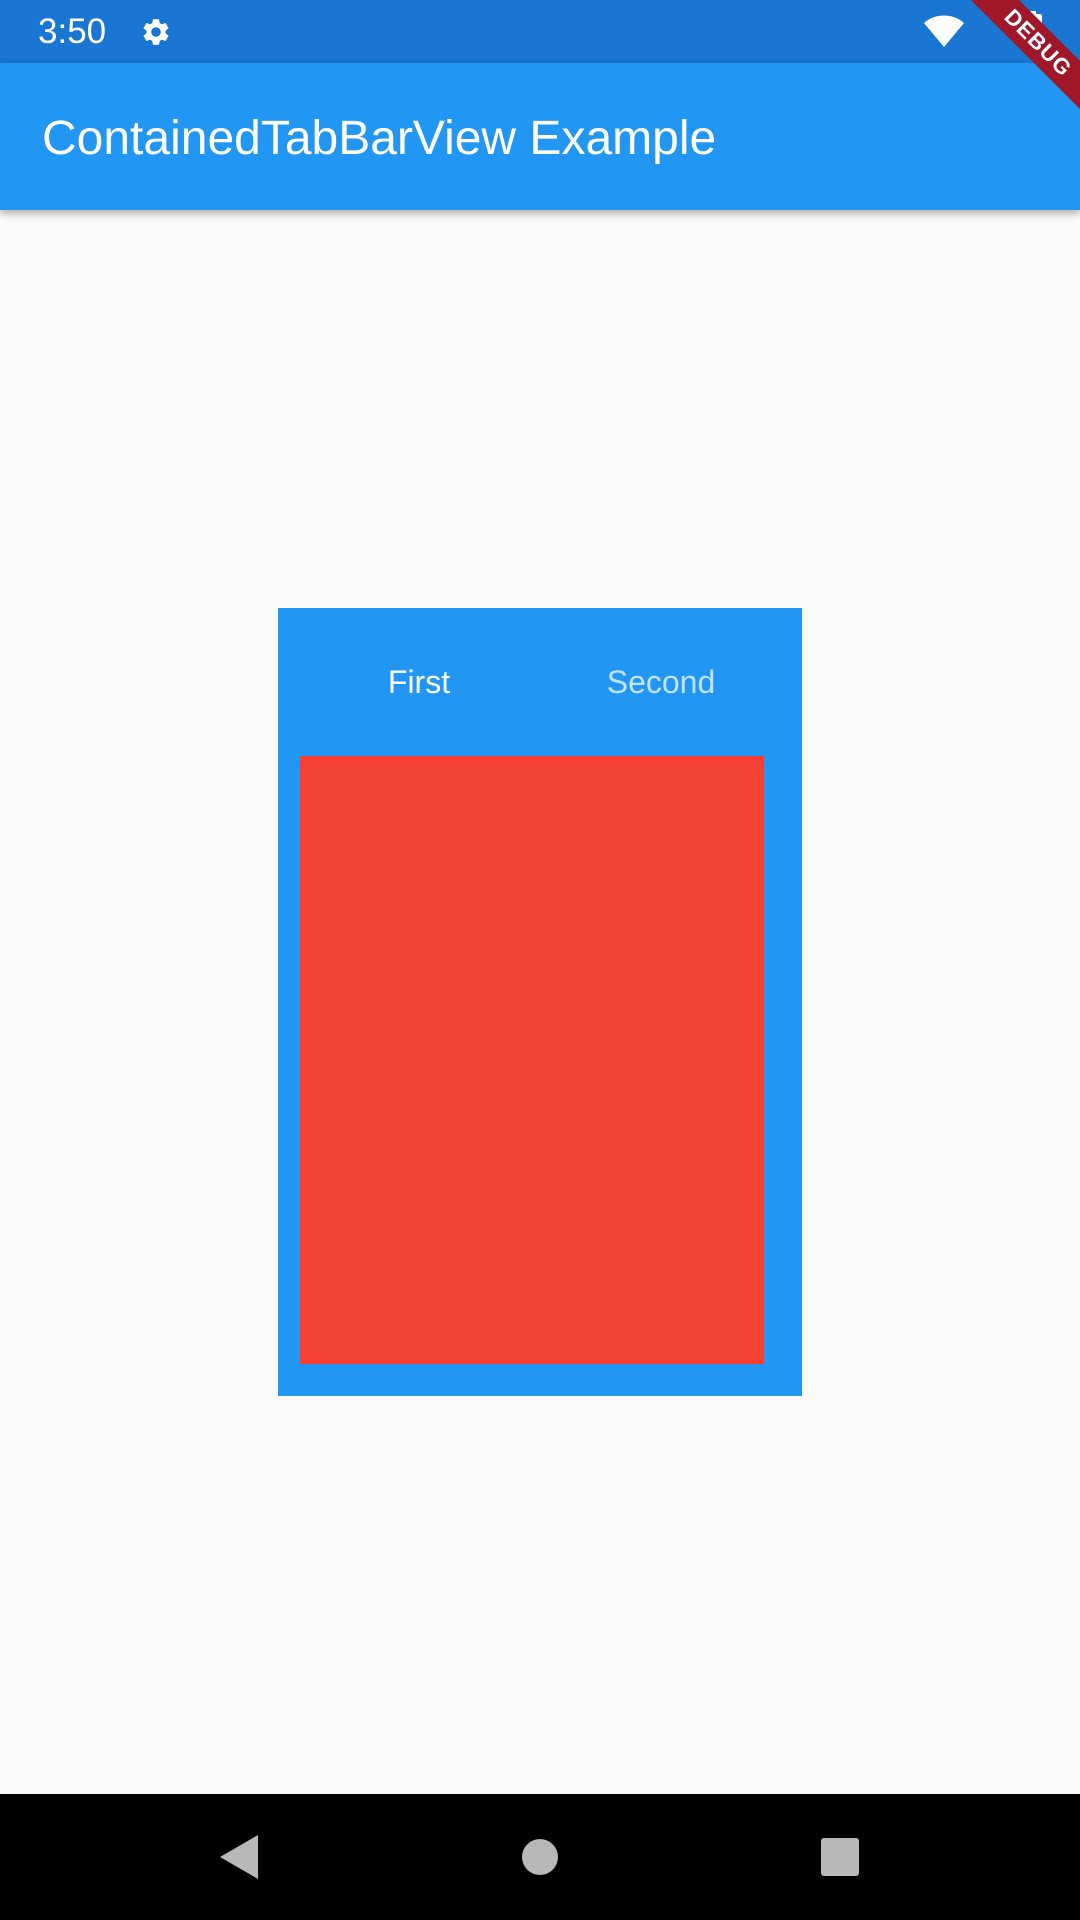 This screenshot has height=1920, width=1080. I want to click on home-button, so click(540, 1857).